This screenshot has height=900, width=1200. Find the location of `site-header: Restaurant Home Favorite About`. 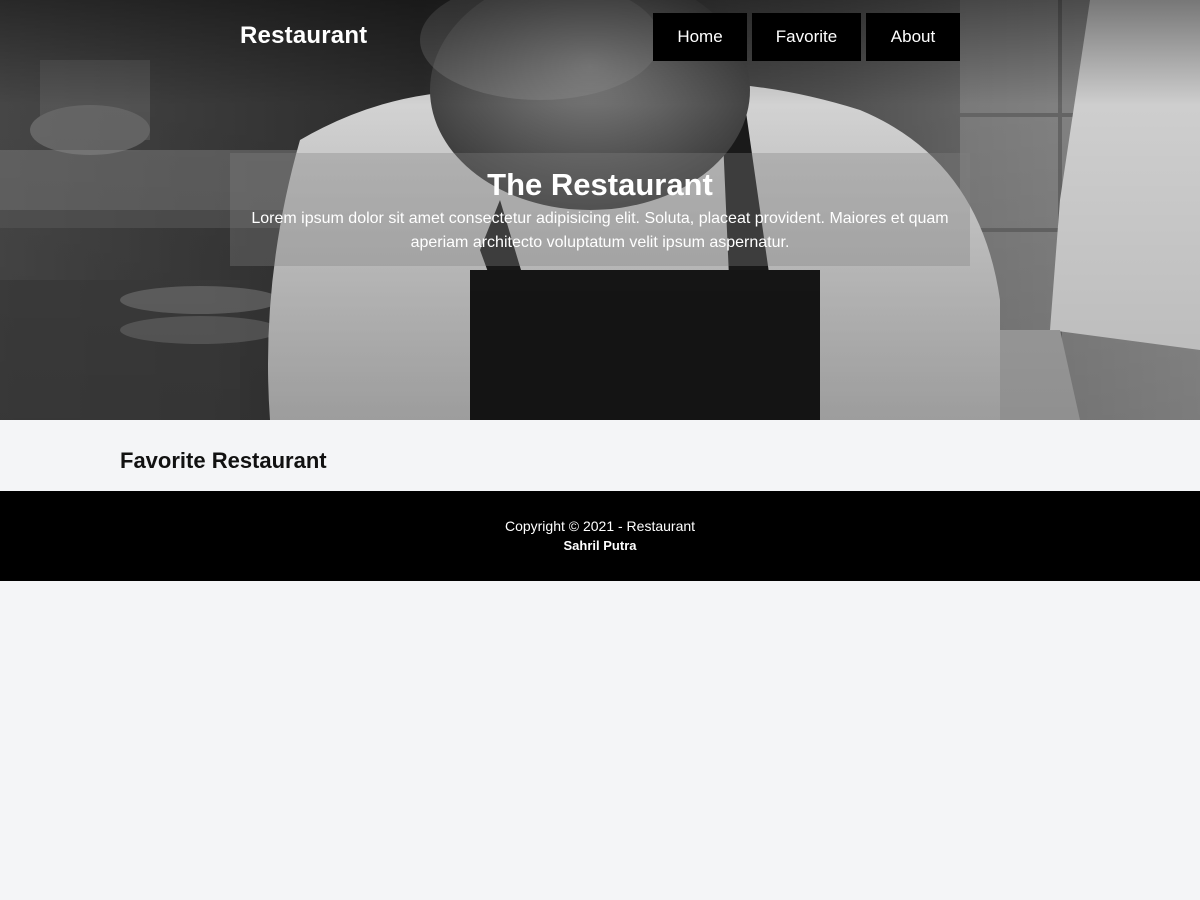

site-header: Restaurant Home Favorite About is located at coordinates (600, 37).